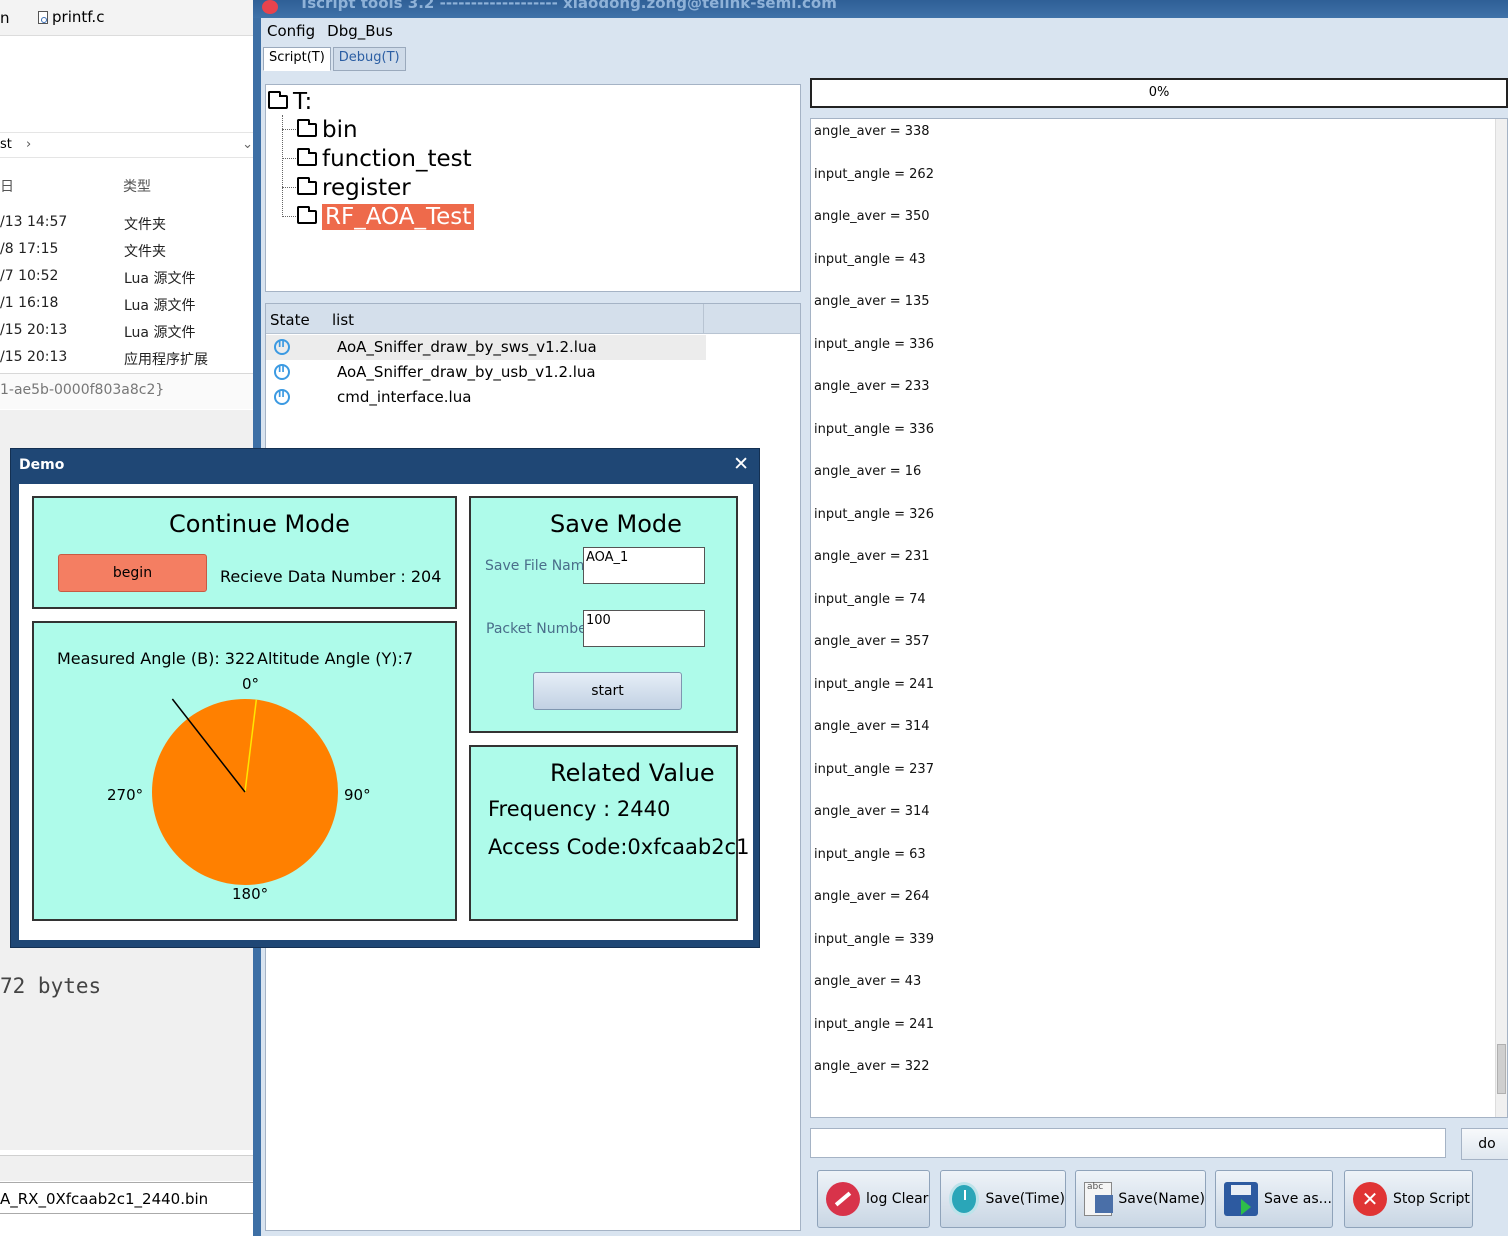  Describe the element at coordinates (343, 320) in the screenshot. I see `column-header-list: list` at that location.